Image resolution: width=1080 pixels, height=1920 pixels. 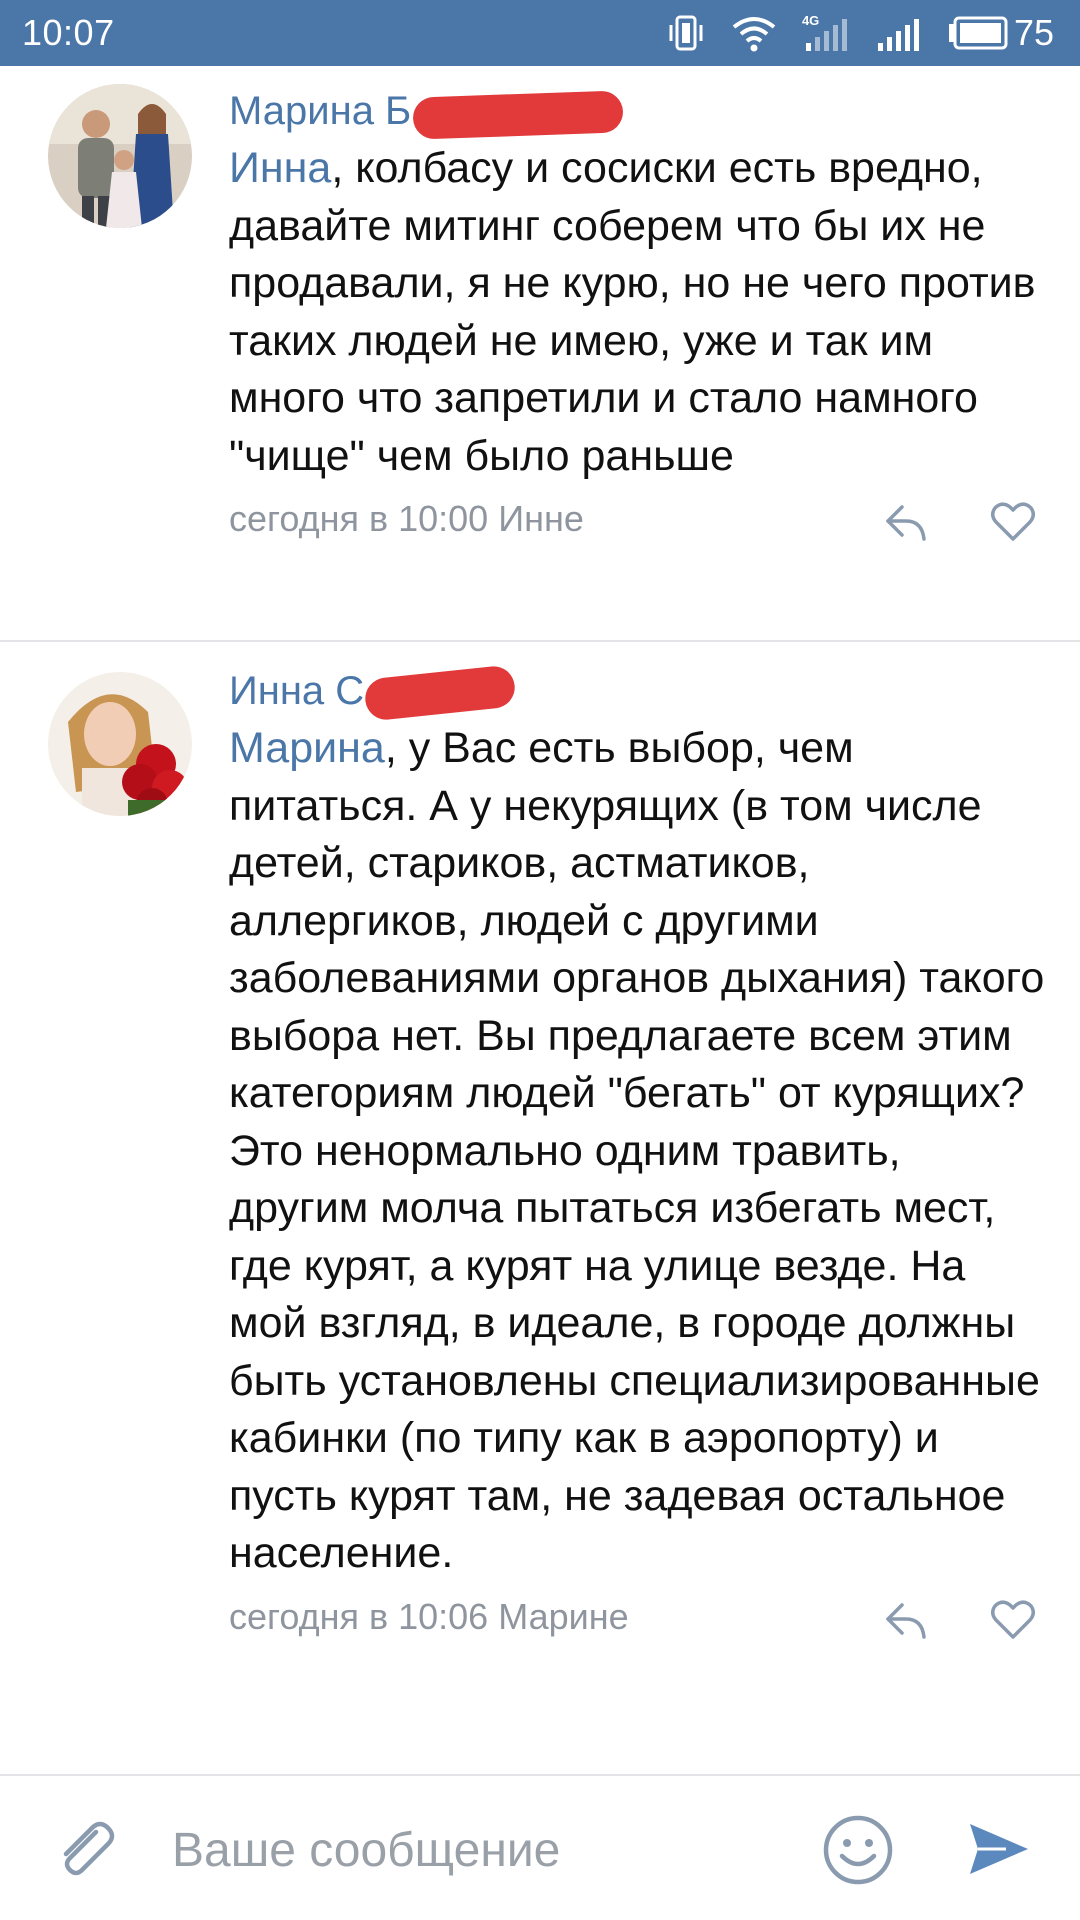 I want to click on reply-to-link: Инна, so click(x=280, y=168).